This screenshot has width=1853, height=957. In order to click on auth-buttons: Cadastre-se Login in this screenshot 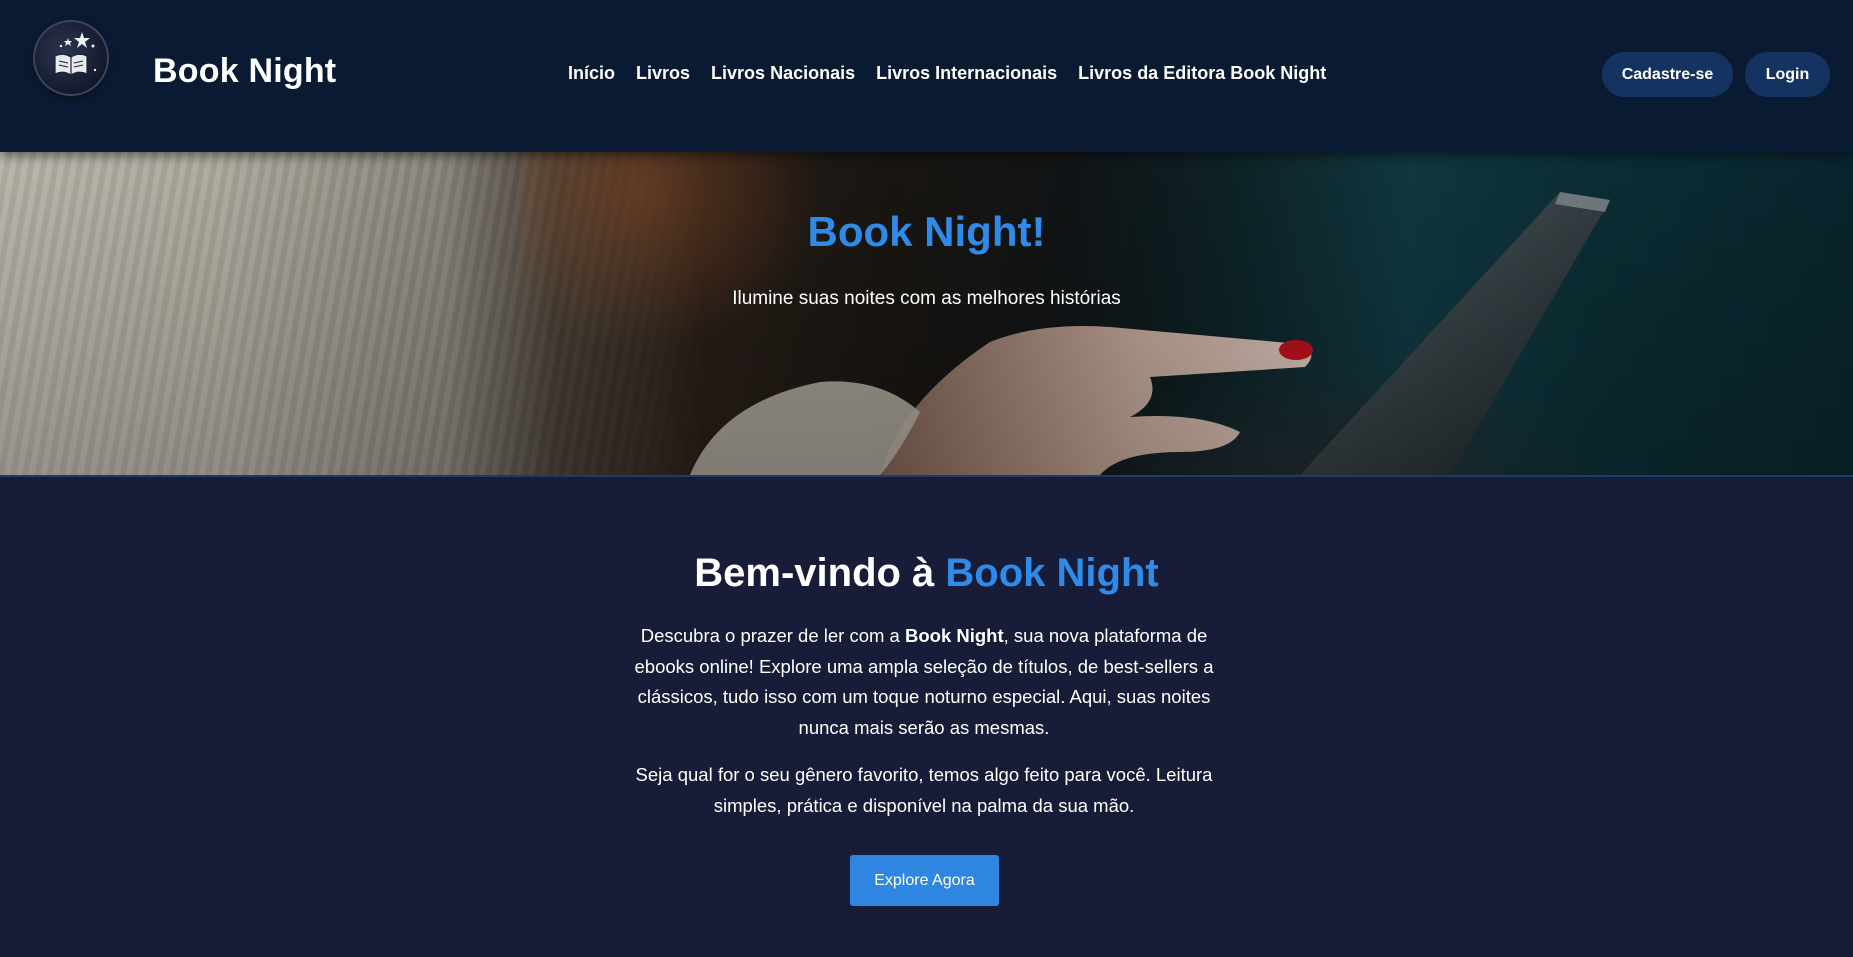, I will do `click(1716, 74)`.